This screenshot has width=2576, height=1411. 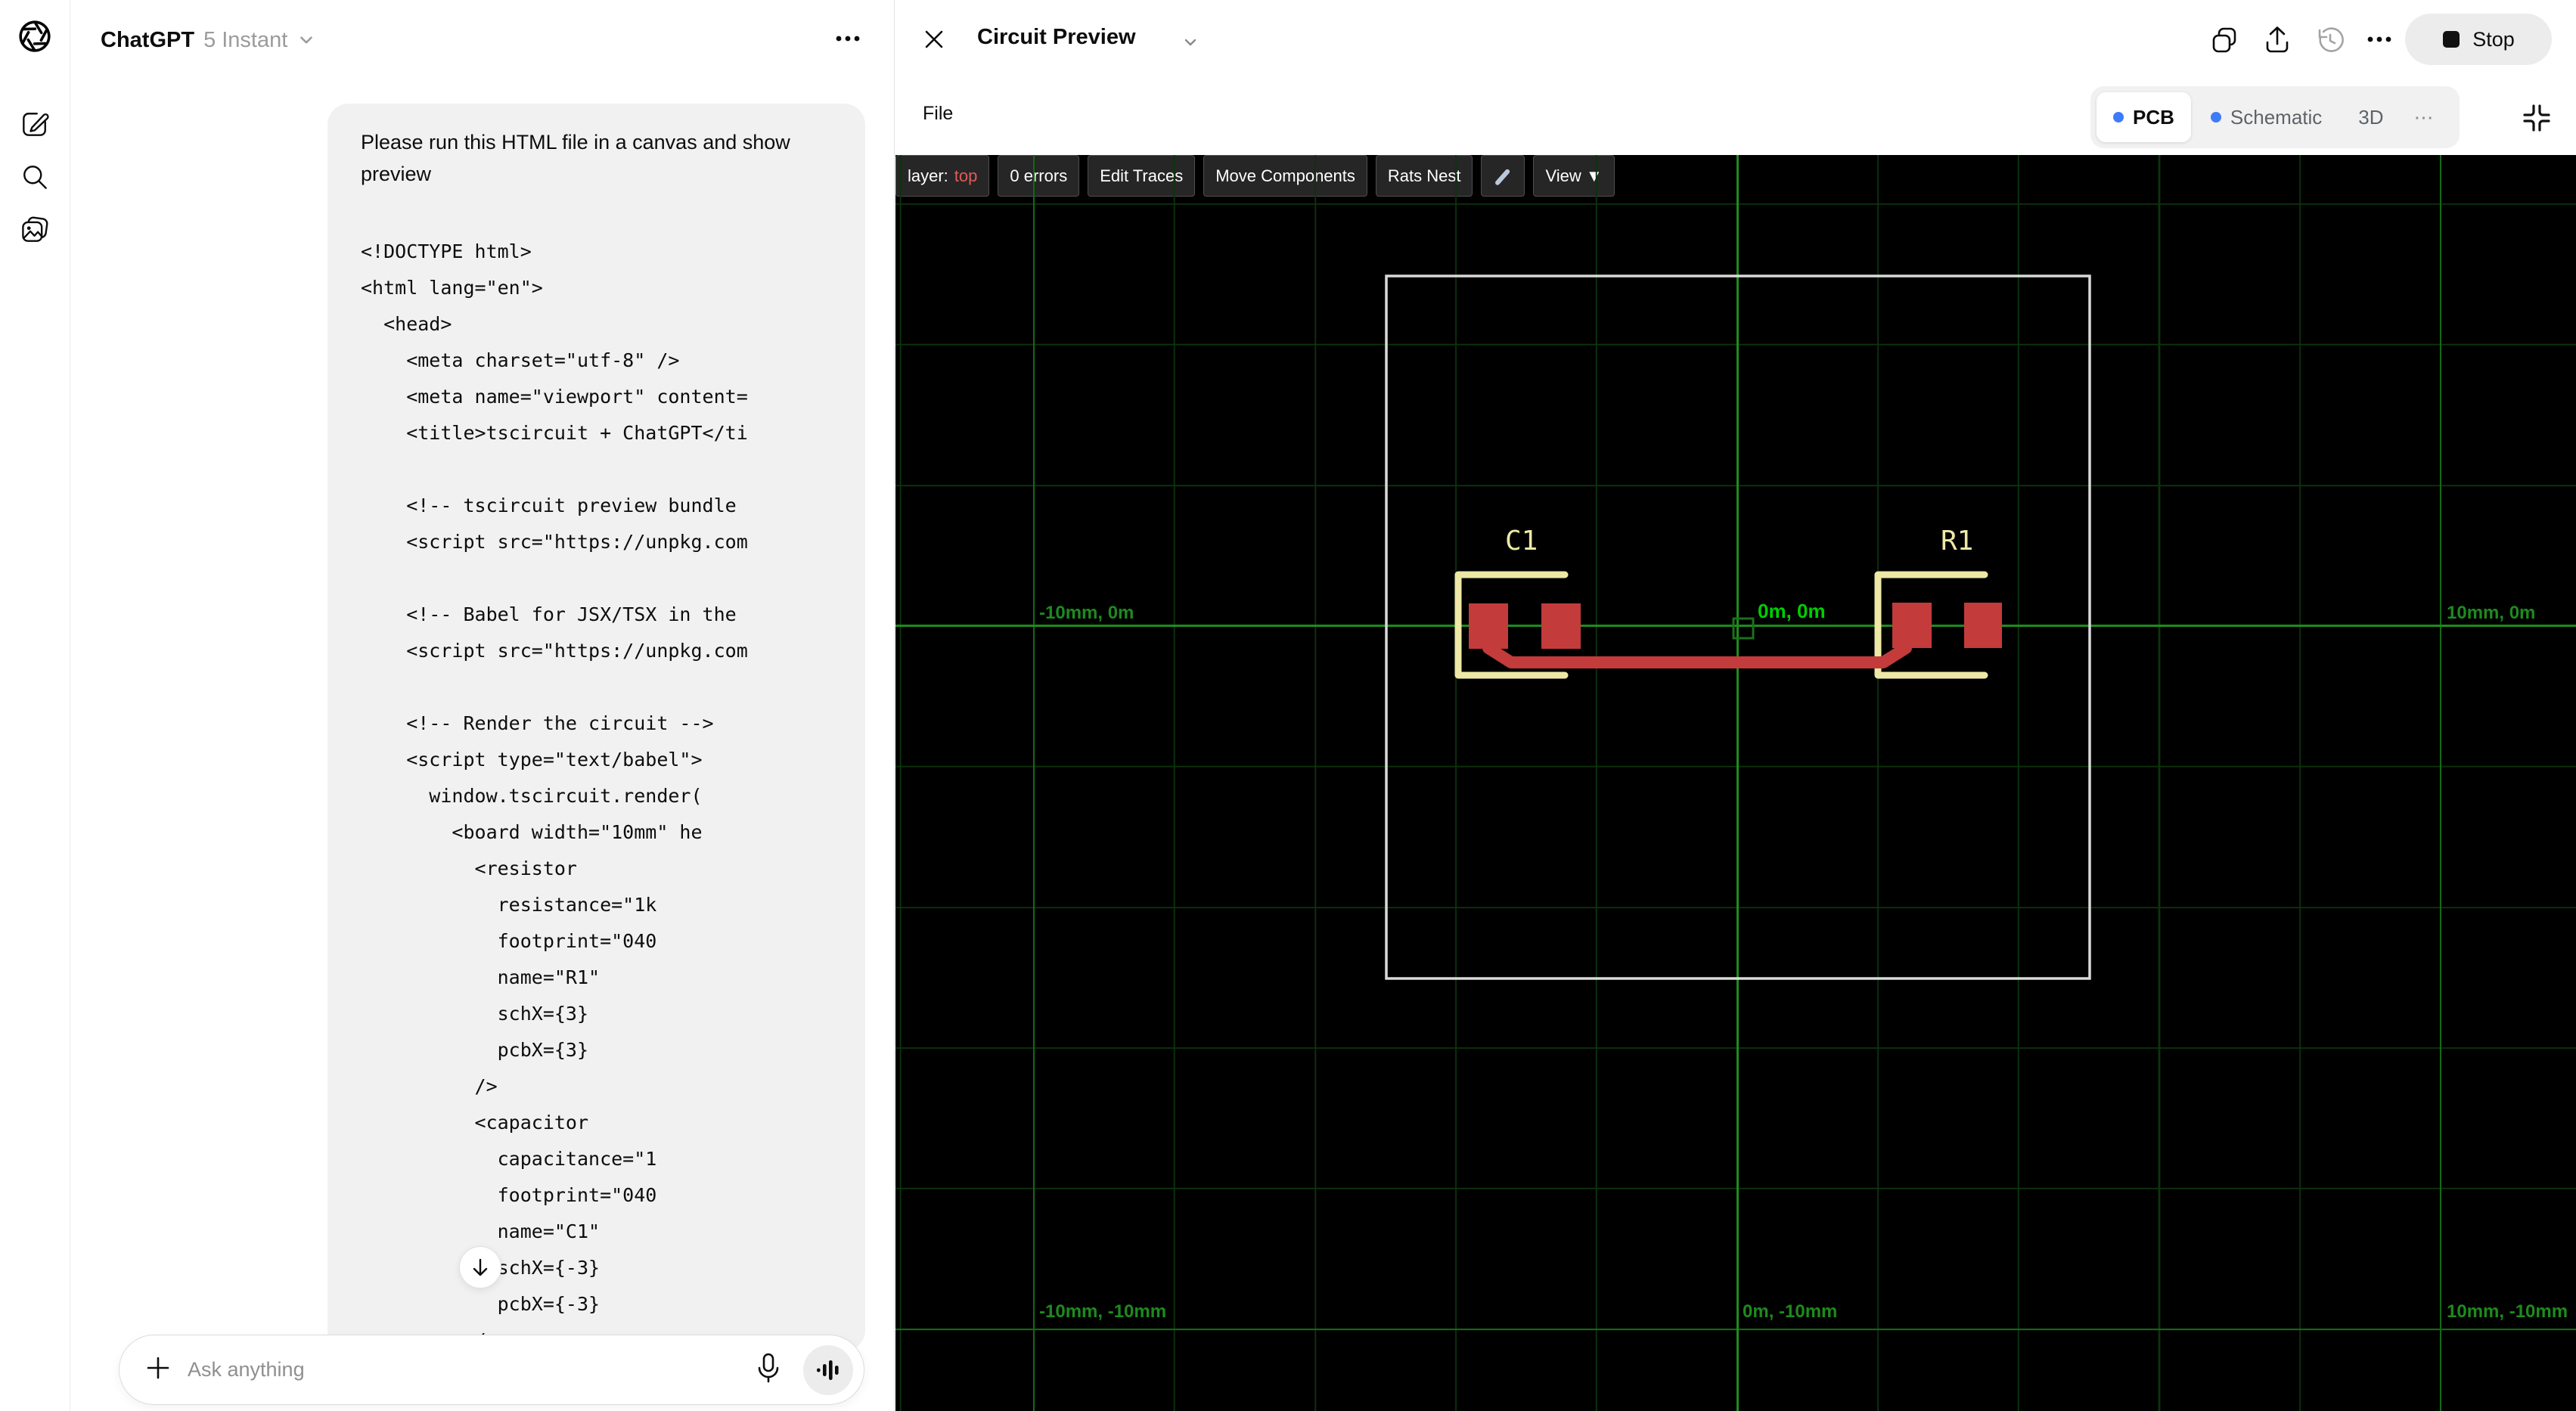 I want to click on model-chevron-down-icon, so click(x=306, y=40).